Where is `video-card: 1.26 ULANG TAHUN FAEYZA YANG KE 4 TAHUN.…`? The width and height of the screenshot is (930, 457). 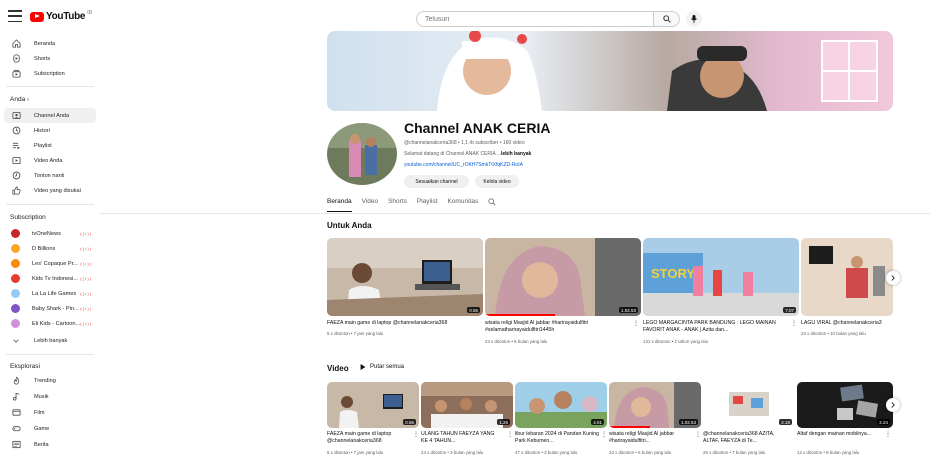 video-card: 1.26 ULANG TAHUN FAEYZA YANG KE 4 TAHUN.… is located at coordinates (467, 419).